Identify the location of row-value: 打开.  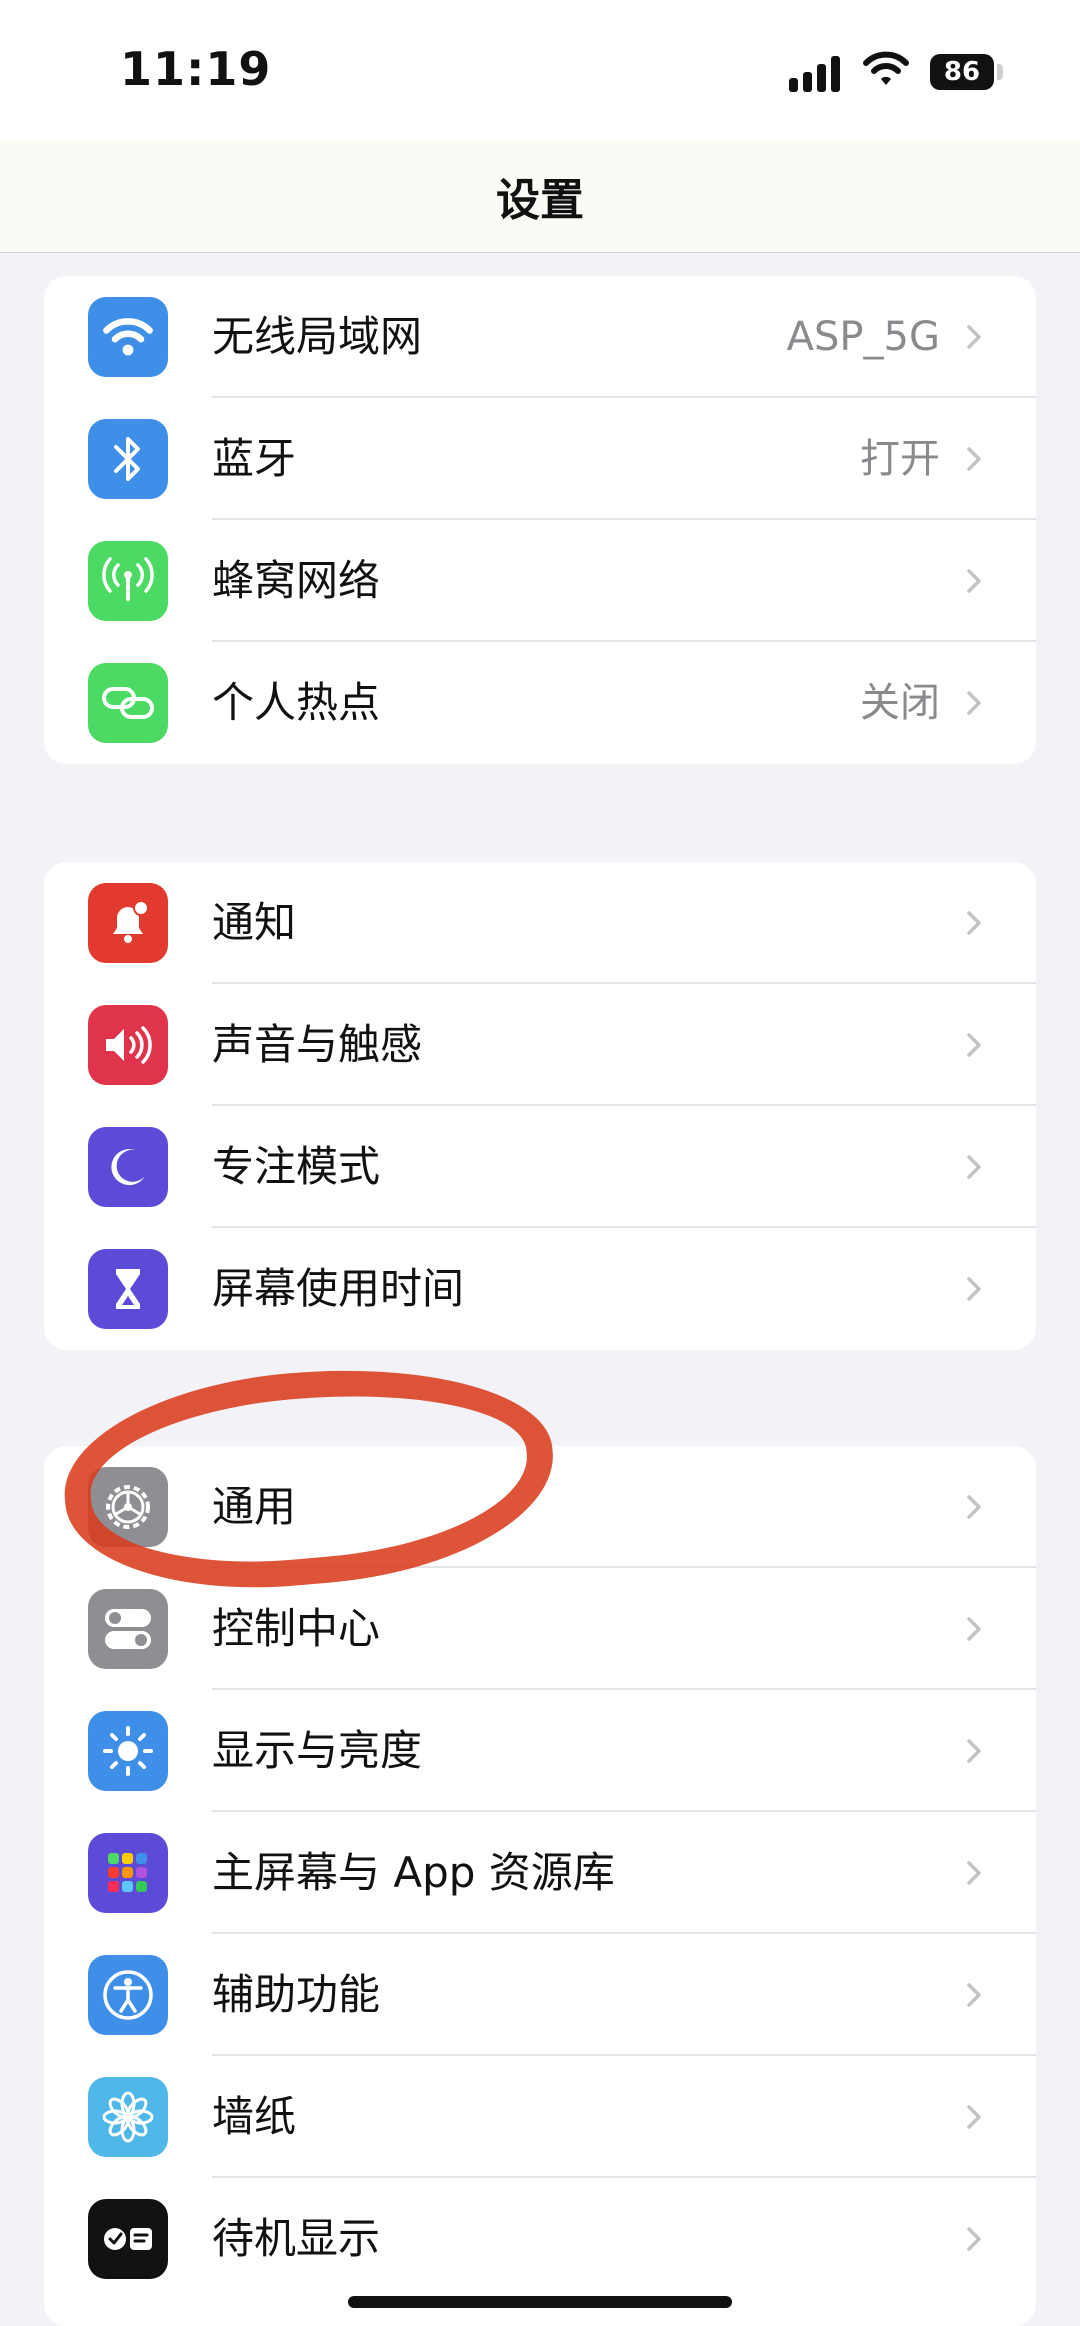
(900, 459).